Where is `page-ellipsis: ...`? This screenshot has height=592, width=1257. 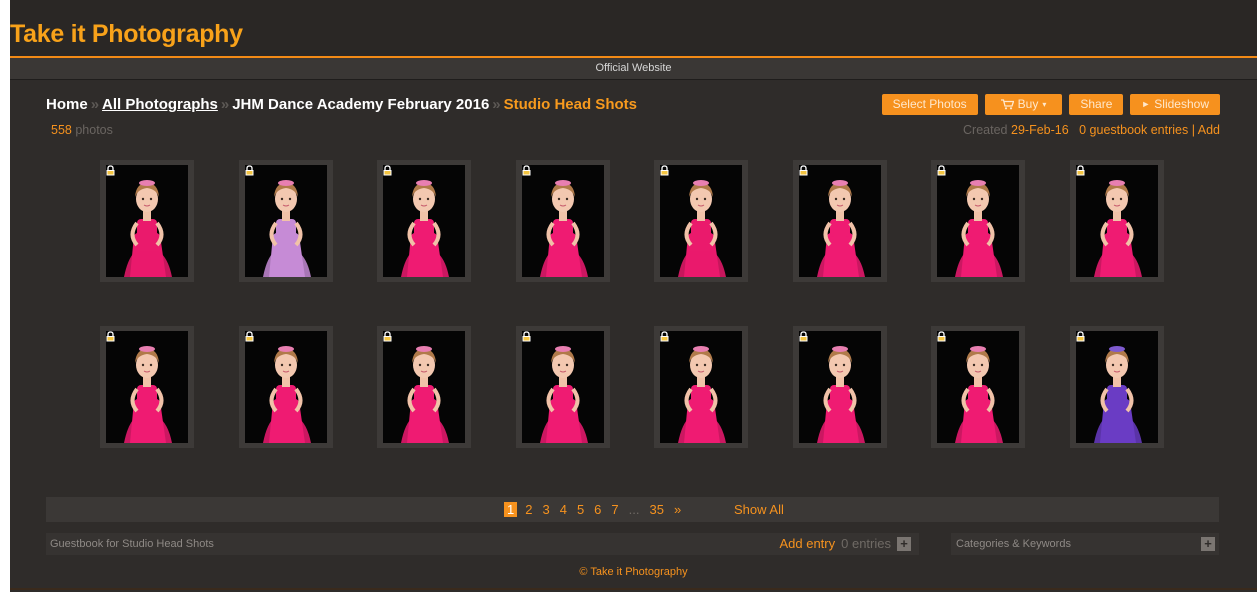
page-ellipsis: ... is located at coordinates (634, 509).